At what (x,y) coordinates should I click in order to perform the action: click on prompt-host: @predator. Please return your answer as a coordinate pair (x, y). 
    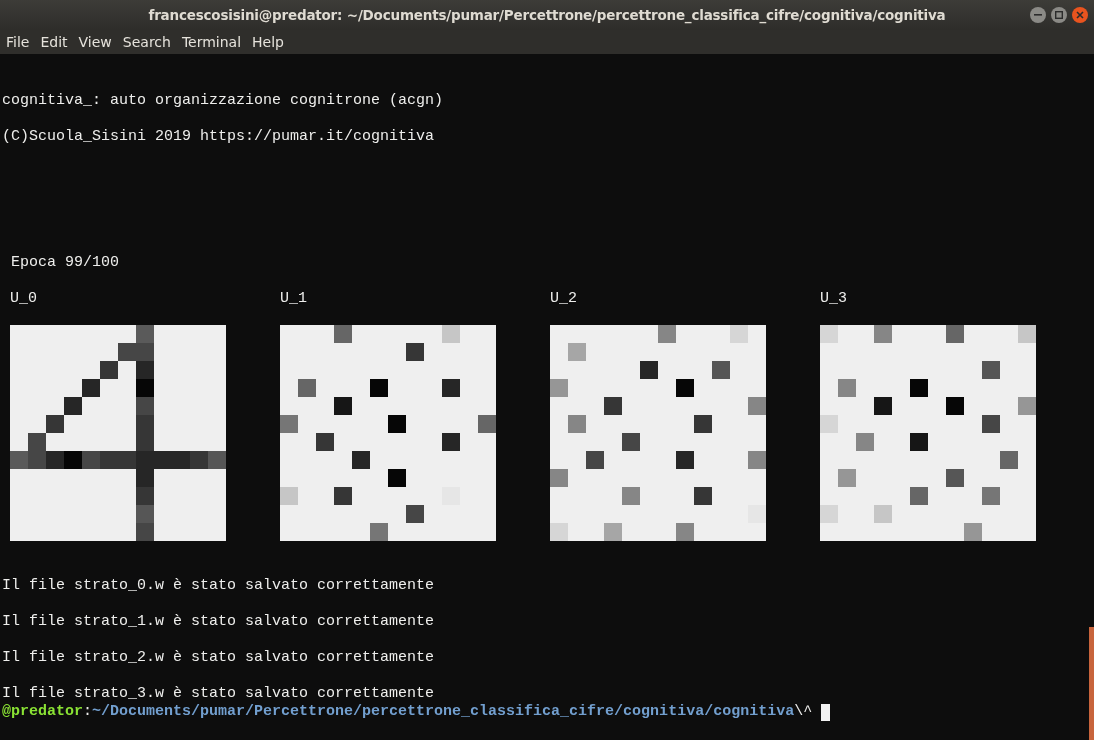
    Looking at the image, I should click on (42, 712).